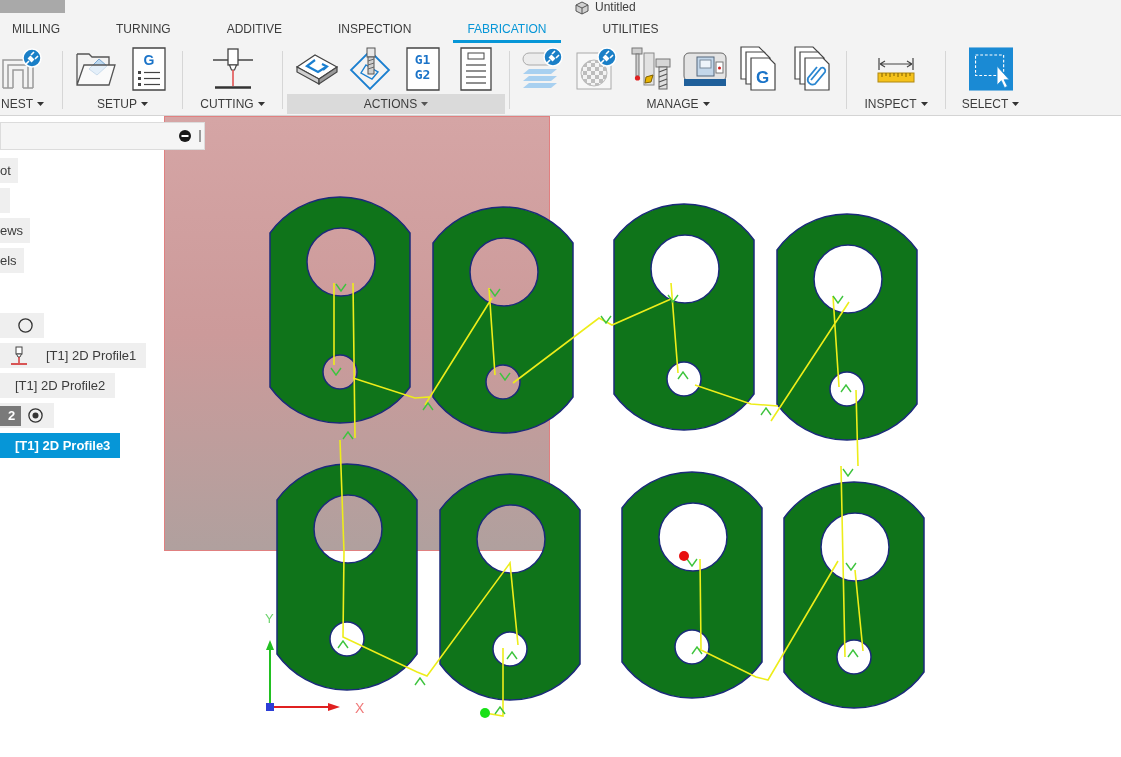 This screenshot has width=1121, height=757. What do you see at coordinates (22, 103) in the screenshot?
I see `group-menu-button: NEST` at bounding box center [22, 103].